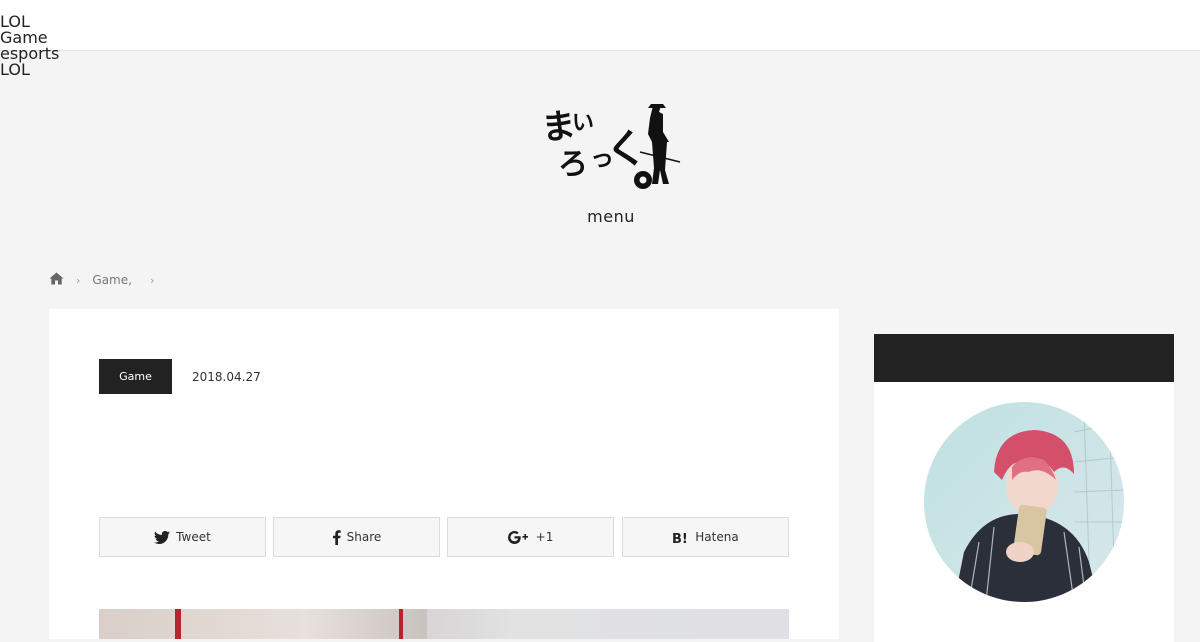  Describe the element at coordinates (600, 25) in the screenshot. I see `top-bar` at that location.